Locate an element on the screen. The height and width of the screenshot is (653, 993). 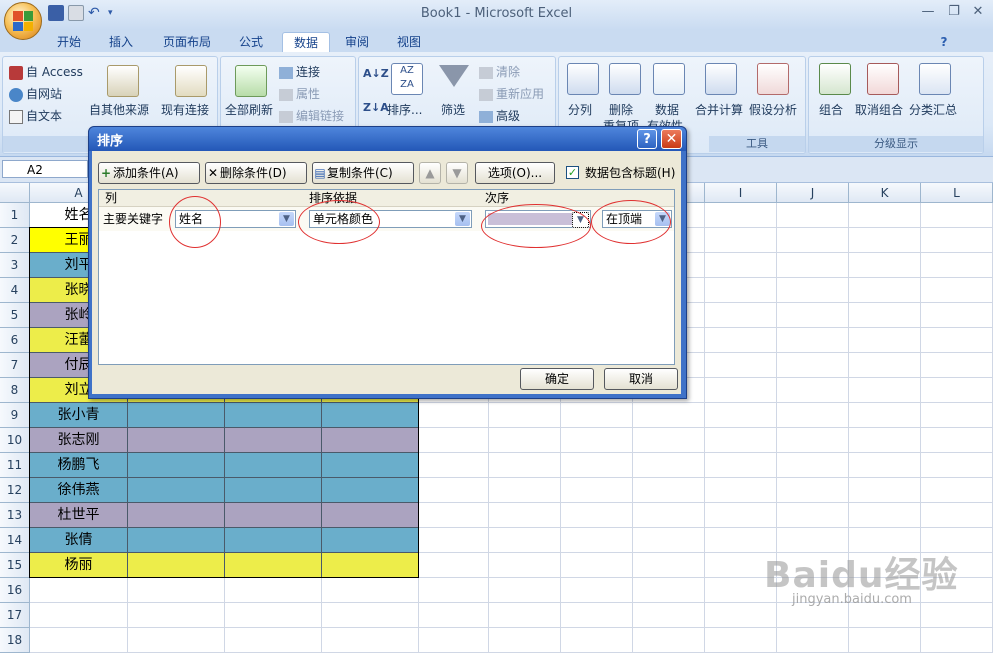
cell-J10 is located at coordinates (813, 440).